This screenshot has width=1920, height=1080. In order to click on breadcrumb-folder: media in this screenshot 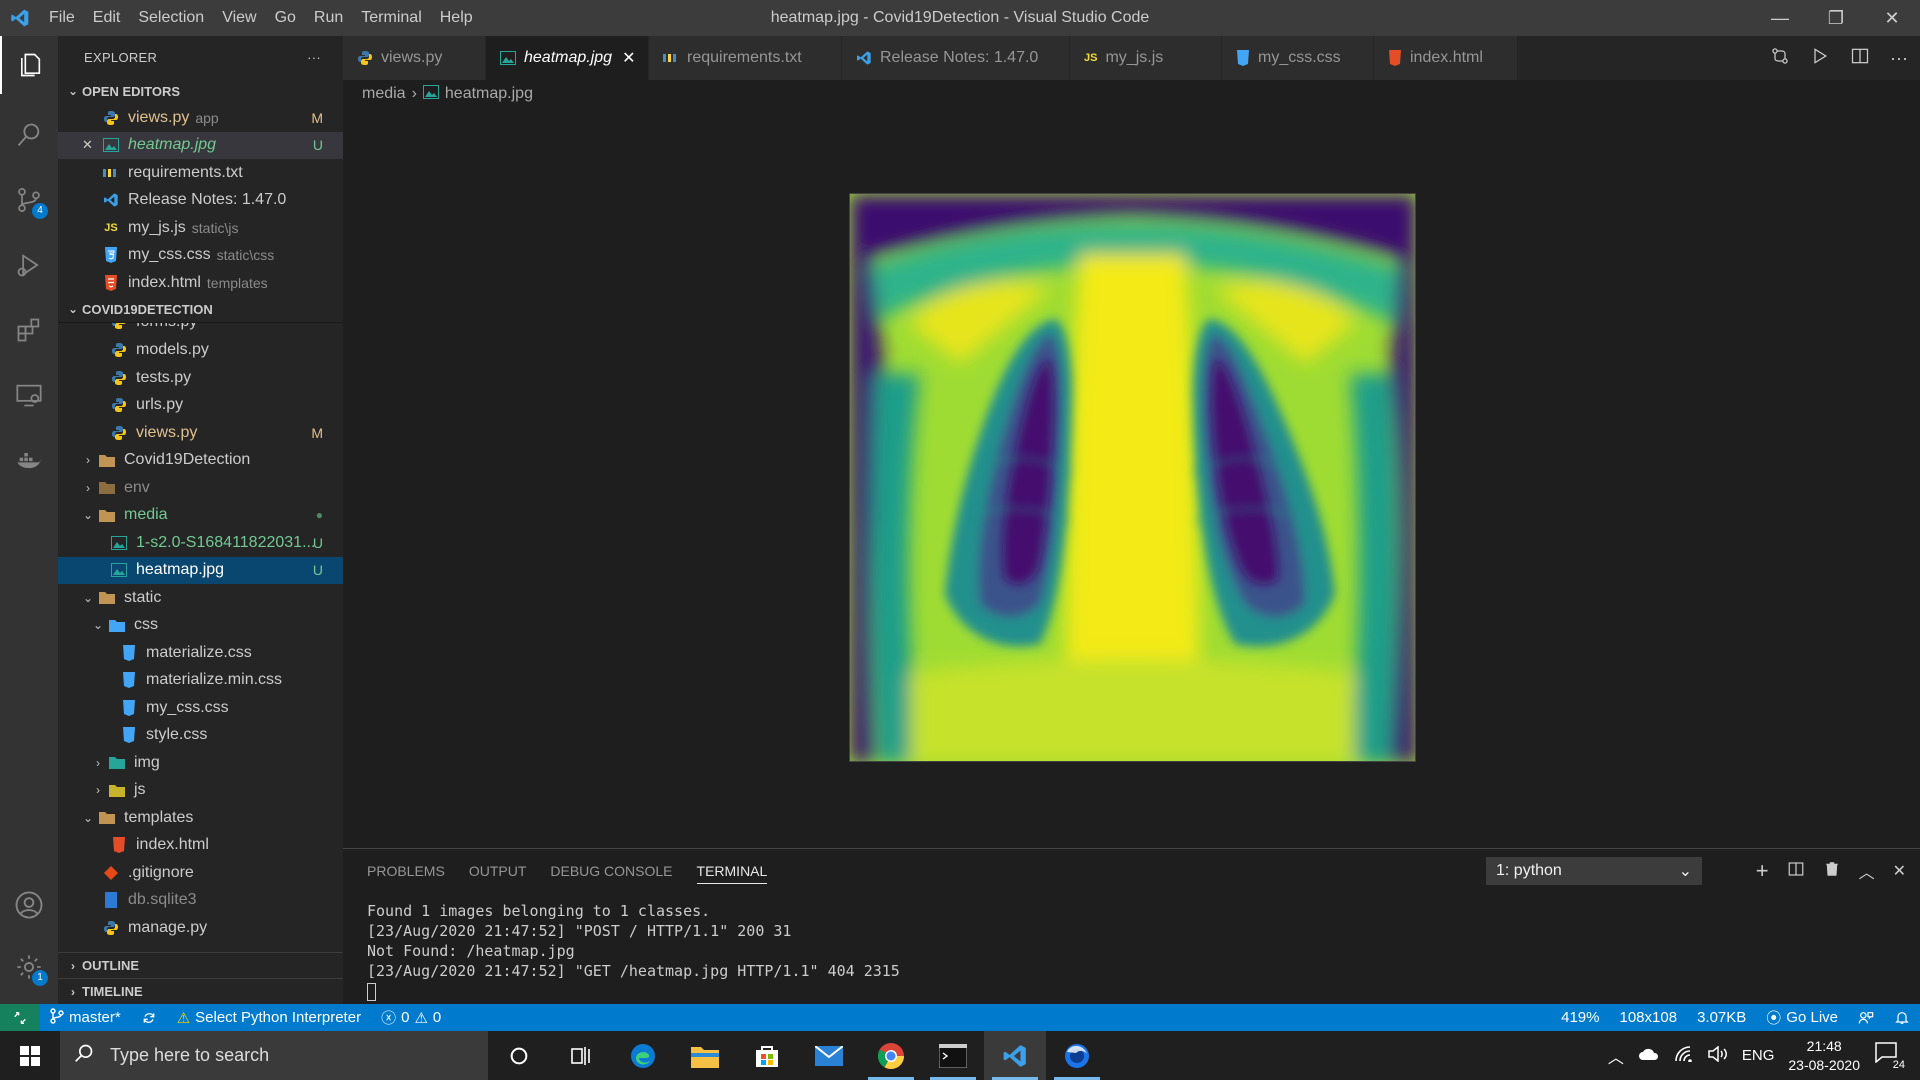, I will do `click(384, 94)`.